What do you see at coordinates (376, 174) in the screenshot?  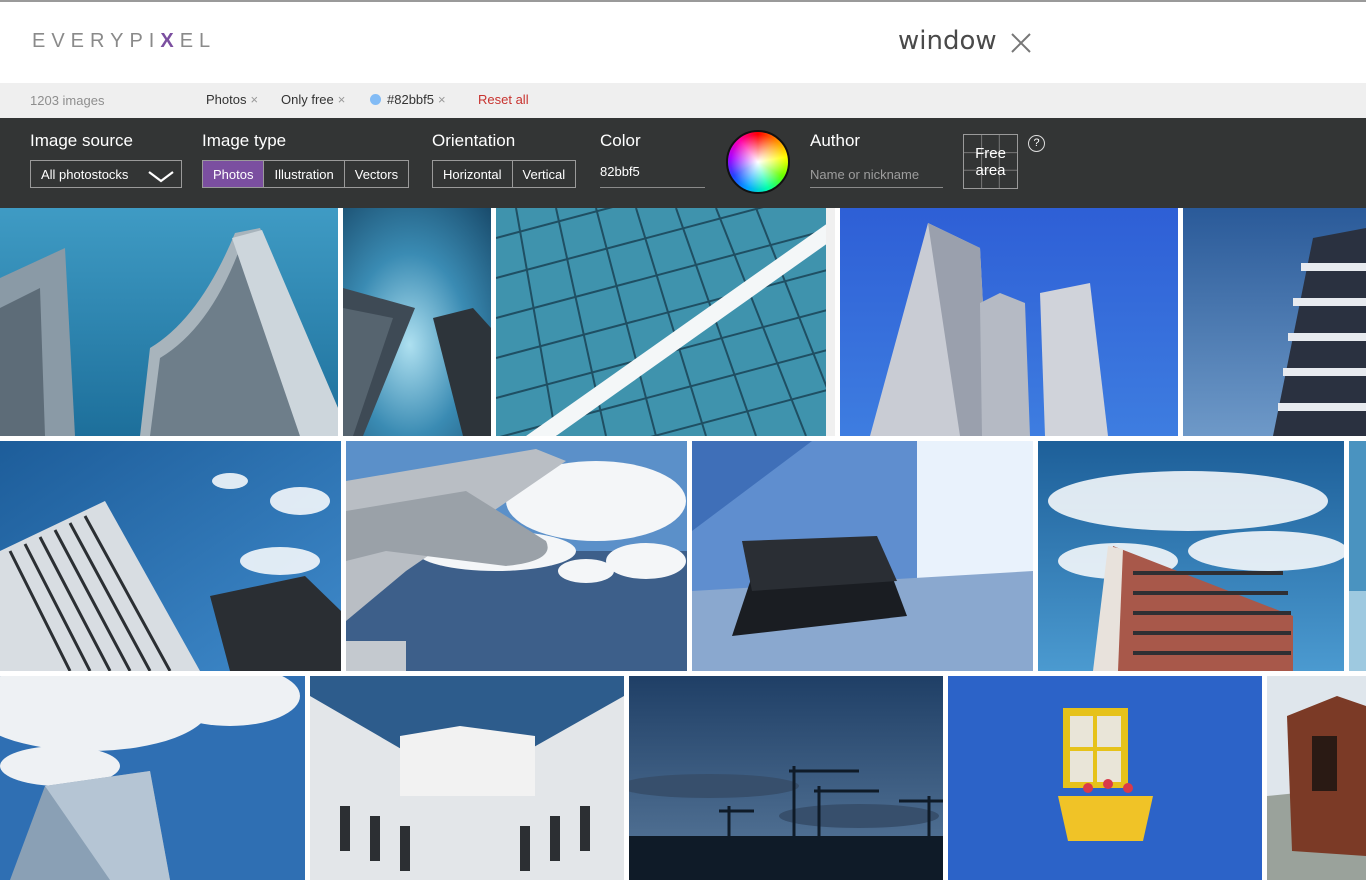 I see `image-type-vectors-button: Vectors` at bounding box center [376, 174].